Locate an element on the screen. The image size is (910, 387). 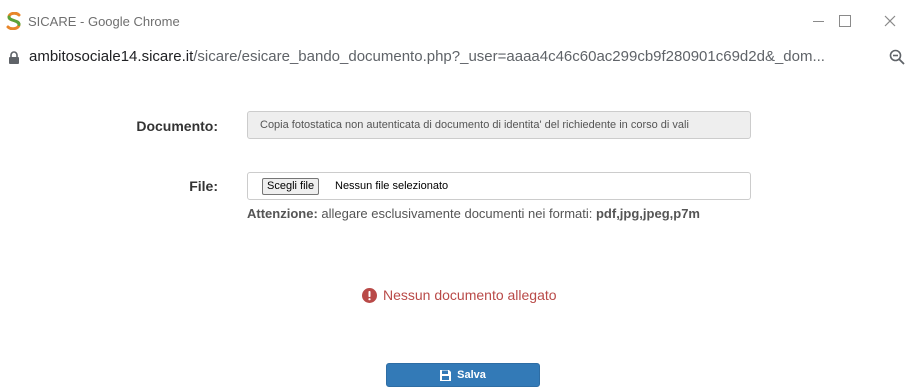
floppy-disk-icon is located at coordinates (446, 375).